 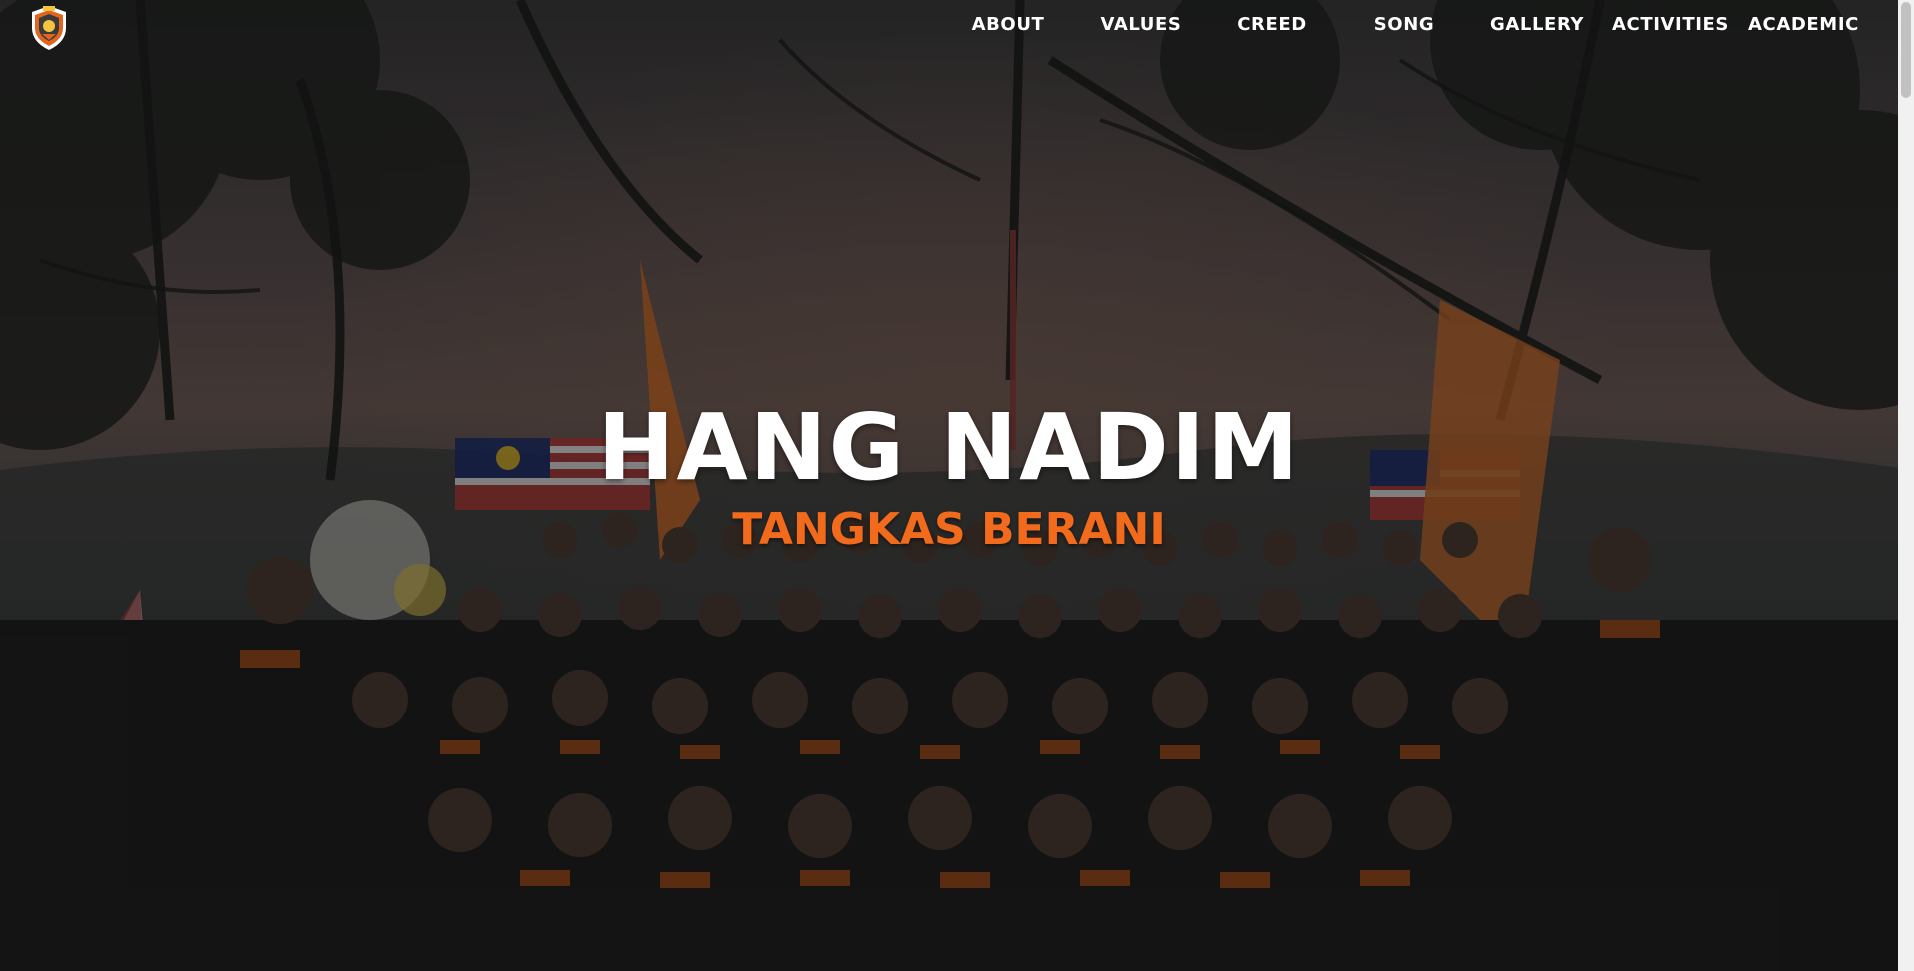 What do you see at coordinates (1008, 25) in the screenshot?
I see `nav-link-about: ABOUT` at bounding box center [1008, 25].